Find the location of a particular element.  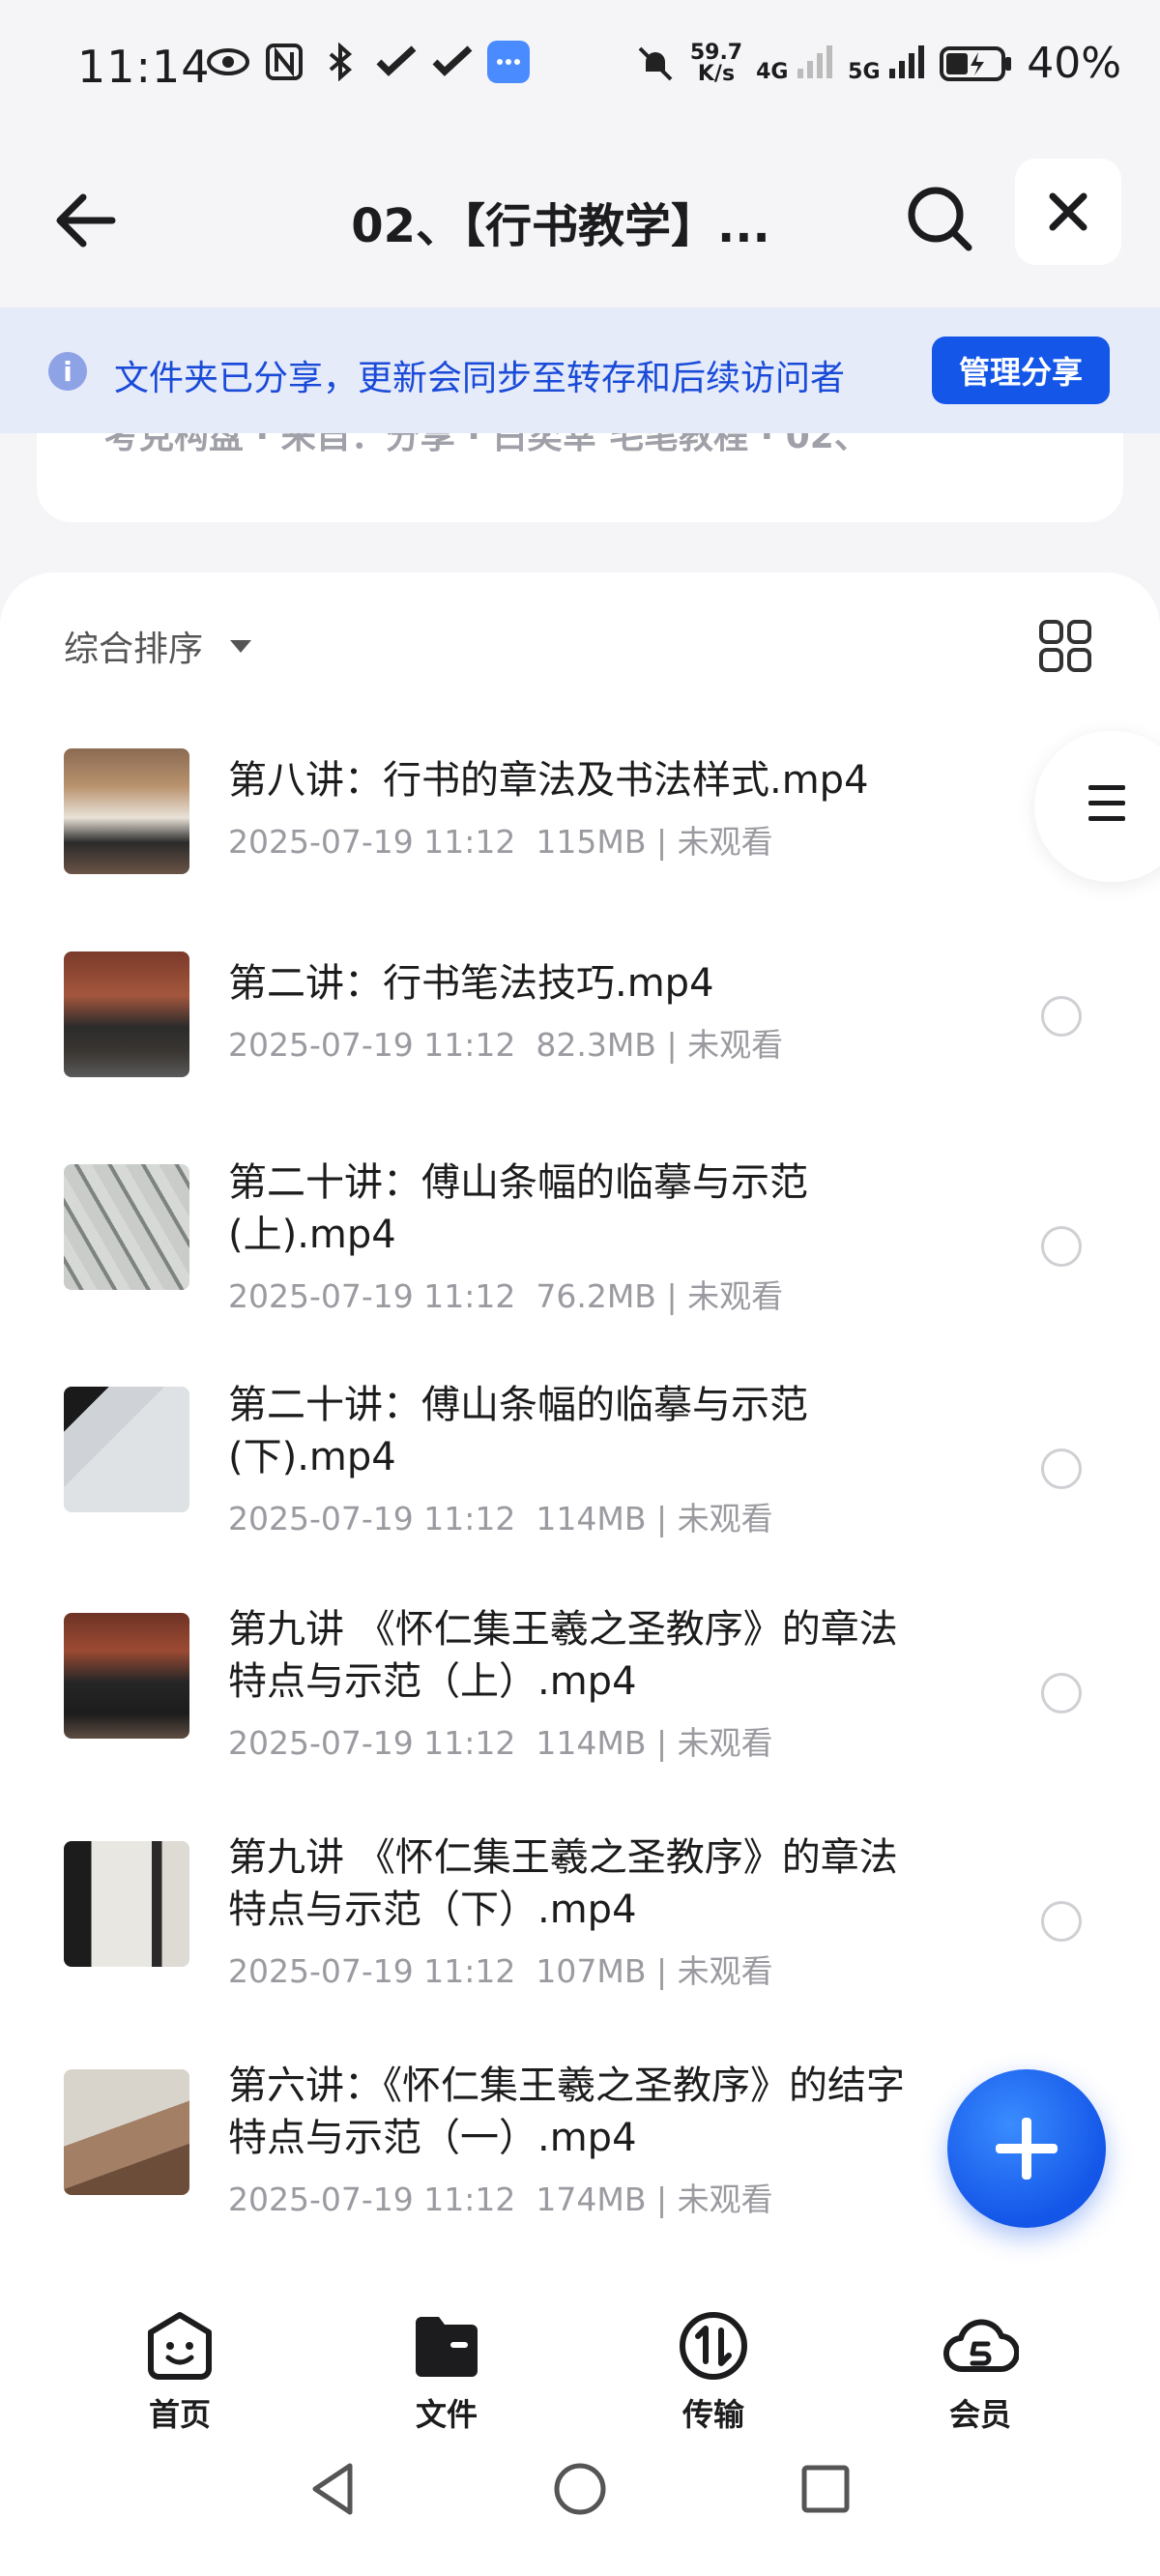

sort-label: 综合排序 is located at coordinates (134, 649).